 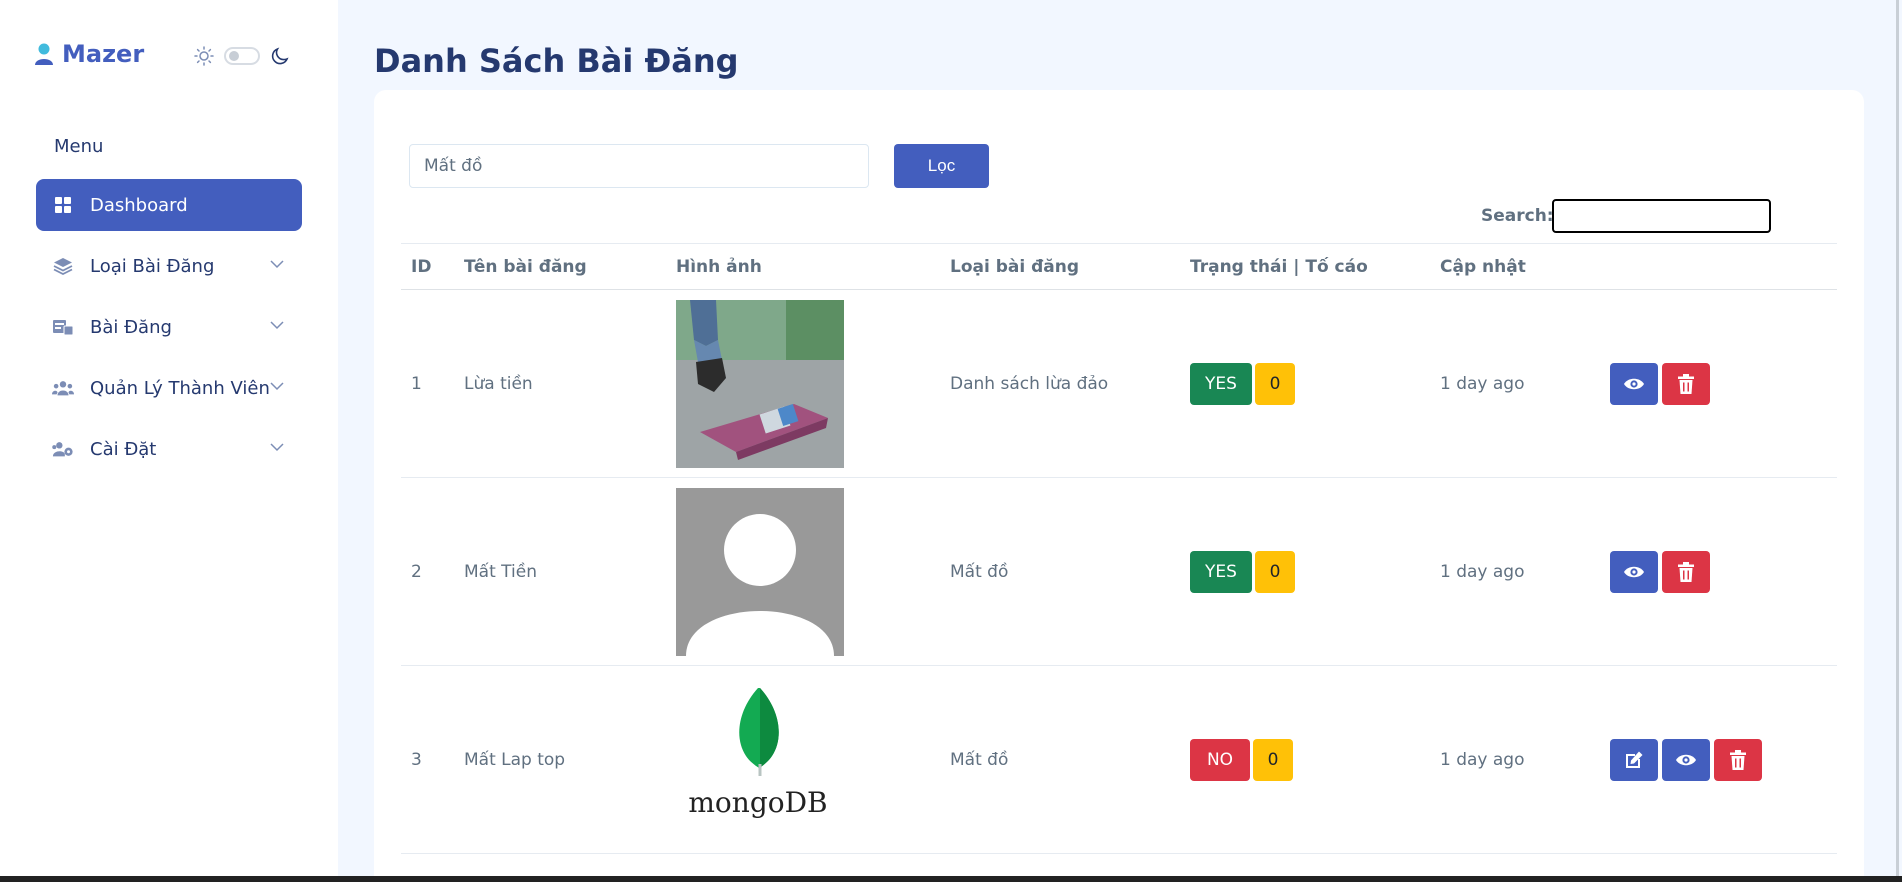 I want to click on user-icon, so click(x=44, y=54).